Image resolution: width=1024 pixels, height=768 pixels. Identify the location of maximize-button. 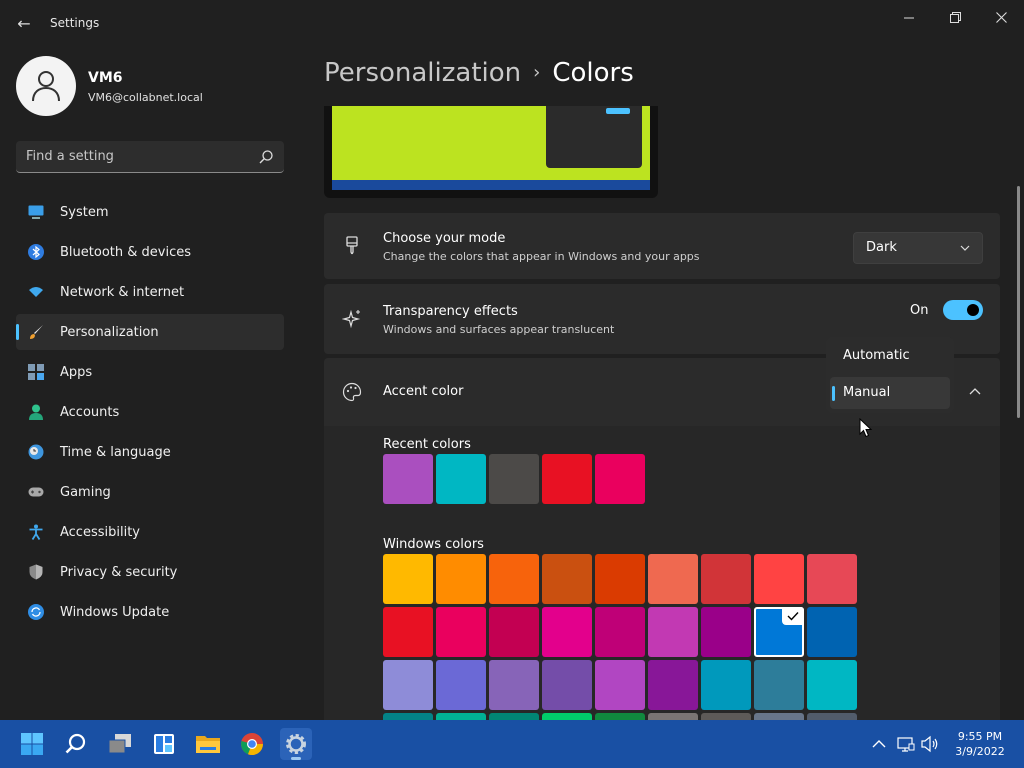
(955, 18).